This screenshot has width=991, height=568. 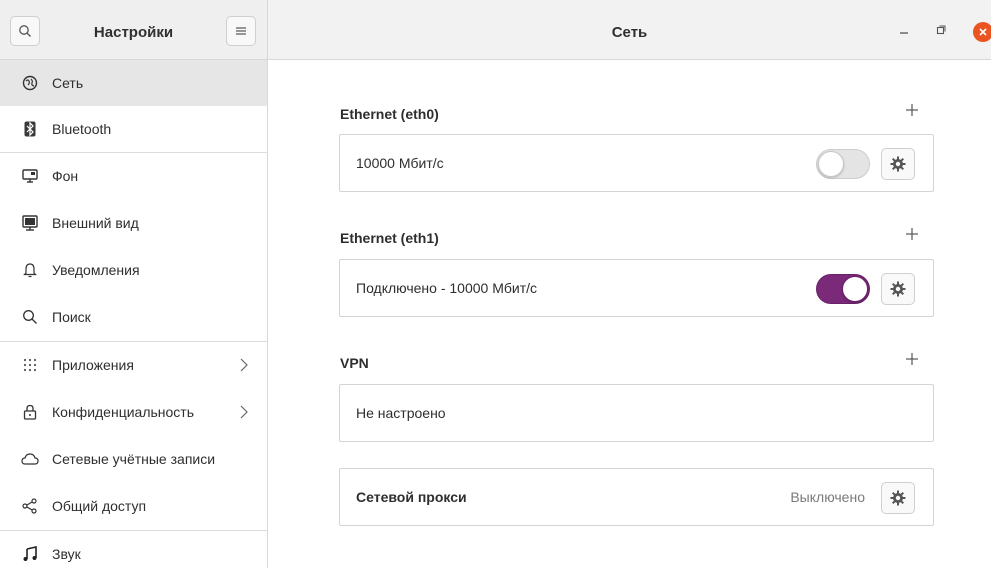 I want to click on section-title-vpn: VPN, so click(x=354, y=363).